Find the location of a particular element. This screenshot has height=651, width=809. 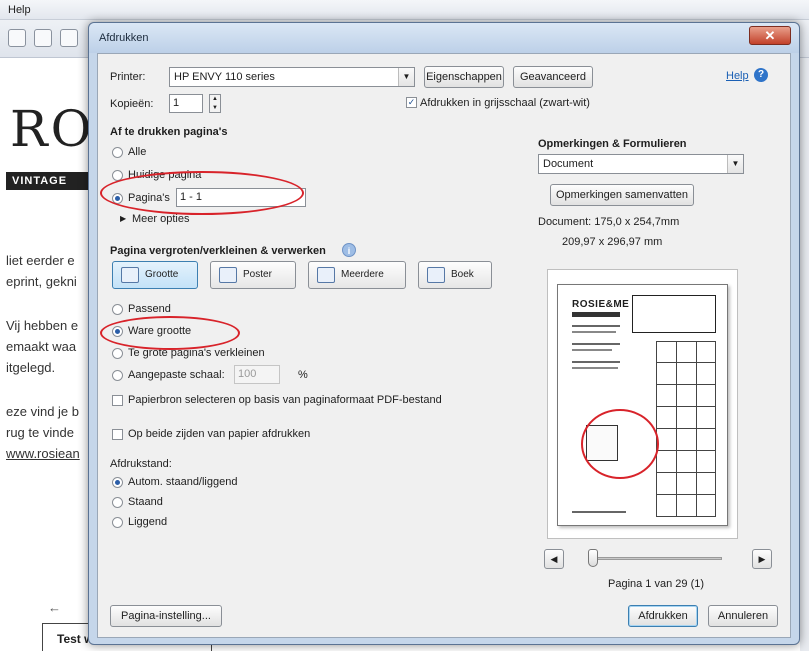

help-icon: ? is located at coordinates (761, 75).